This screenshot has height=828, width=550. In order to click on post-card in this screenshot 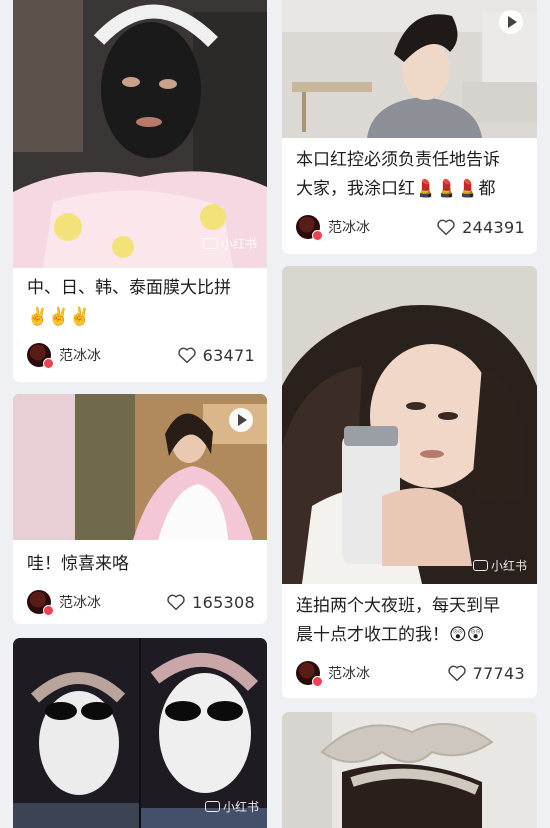, I will do `click(409, 770)`.